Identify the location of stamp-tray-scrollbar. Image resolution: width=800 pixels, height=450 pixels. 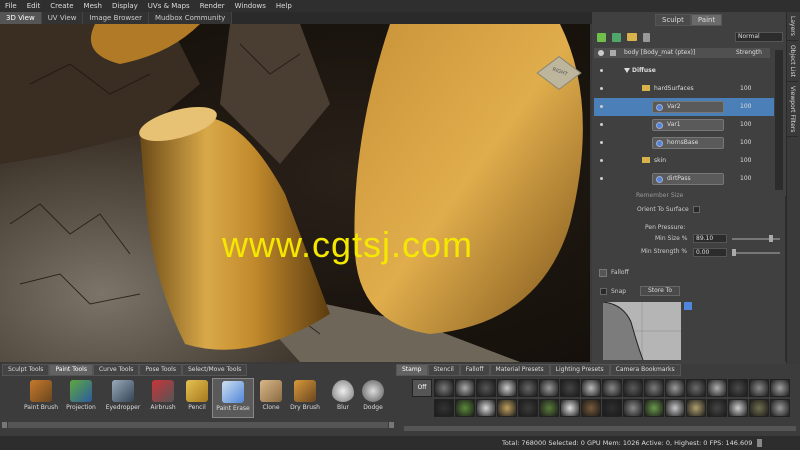
(600, 428).